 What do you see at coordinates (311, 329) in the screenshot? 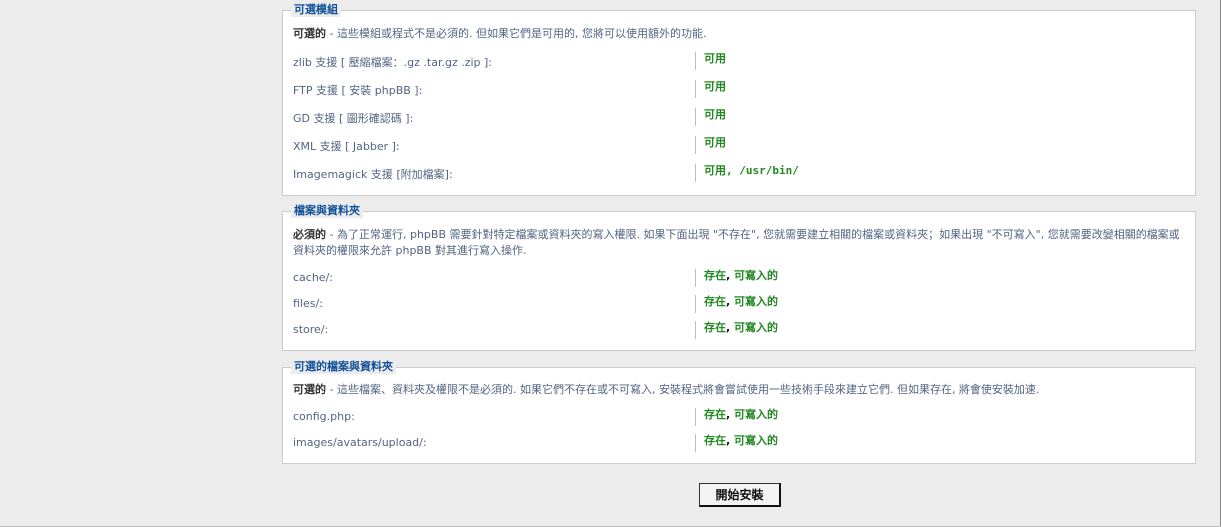
I see `dir-label: store/:` at bounding box center [311, 329].